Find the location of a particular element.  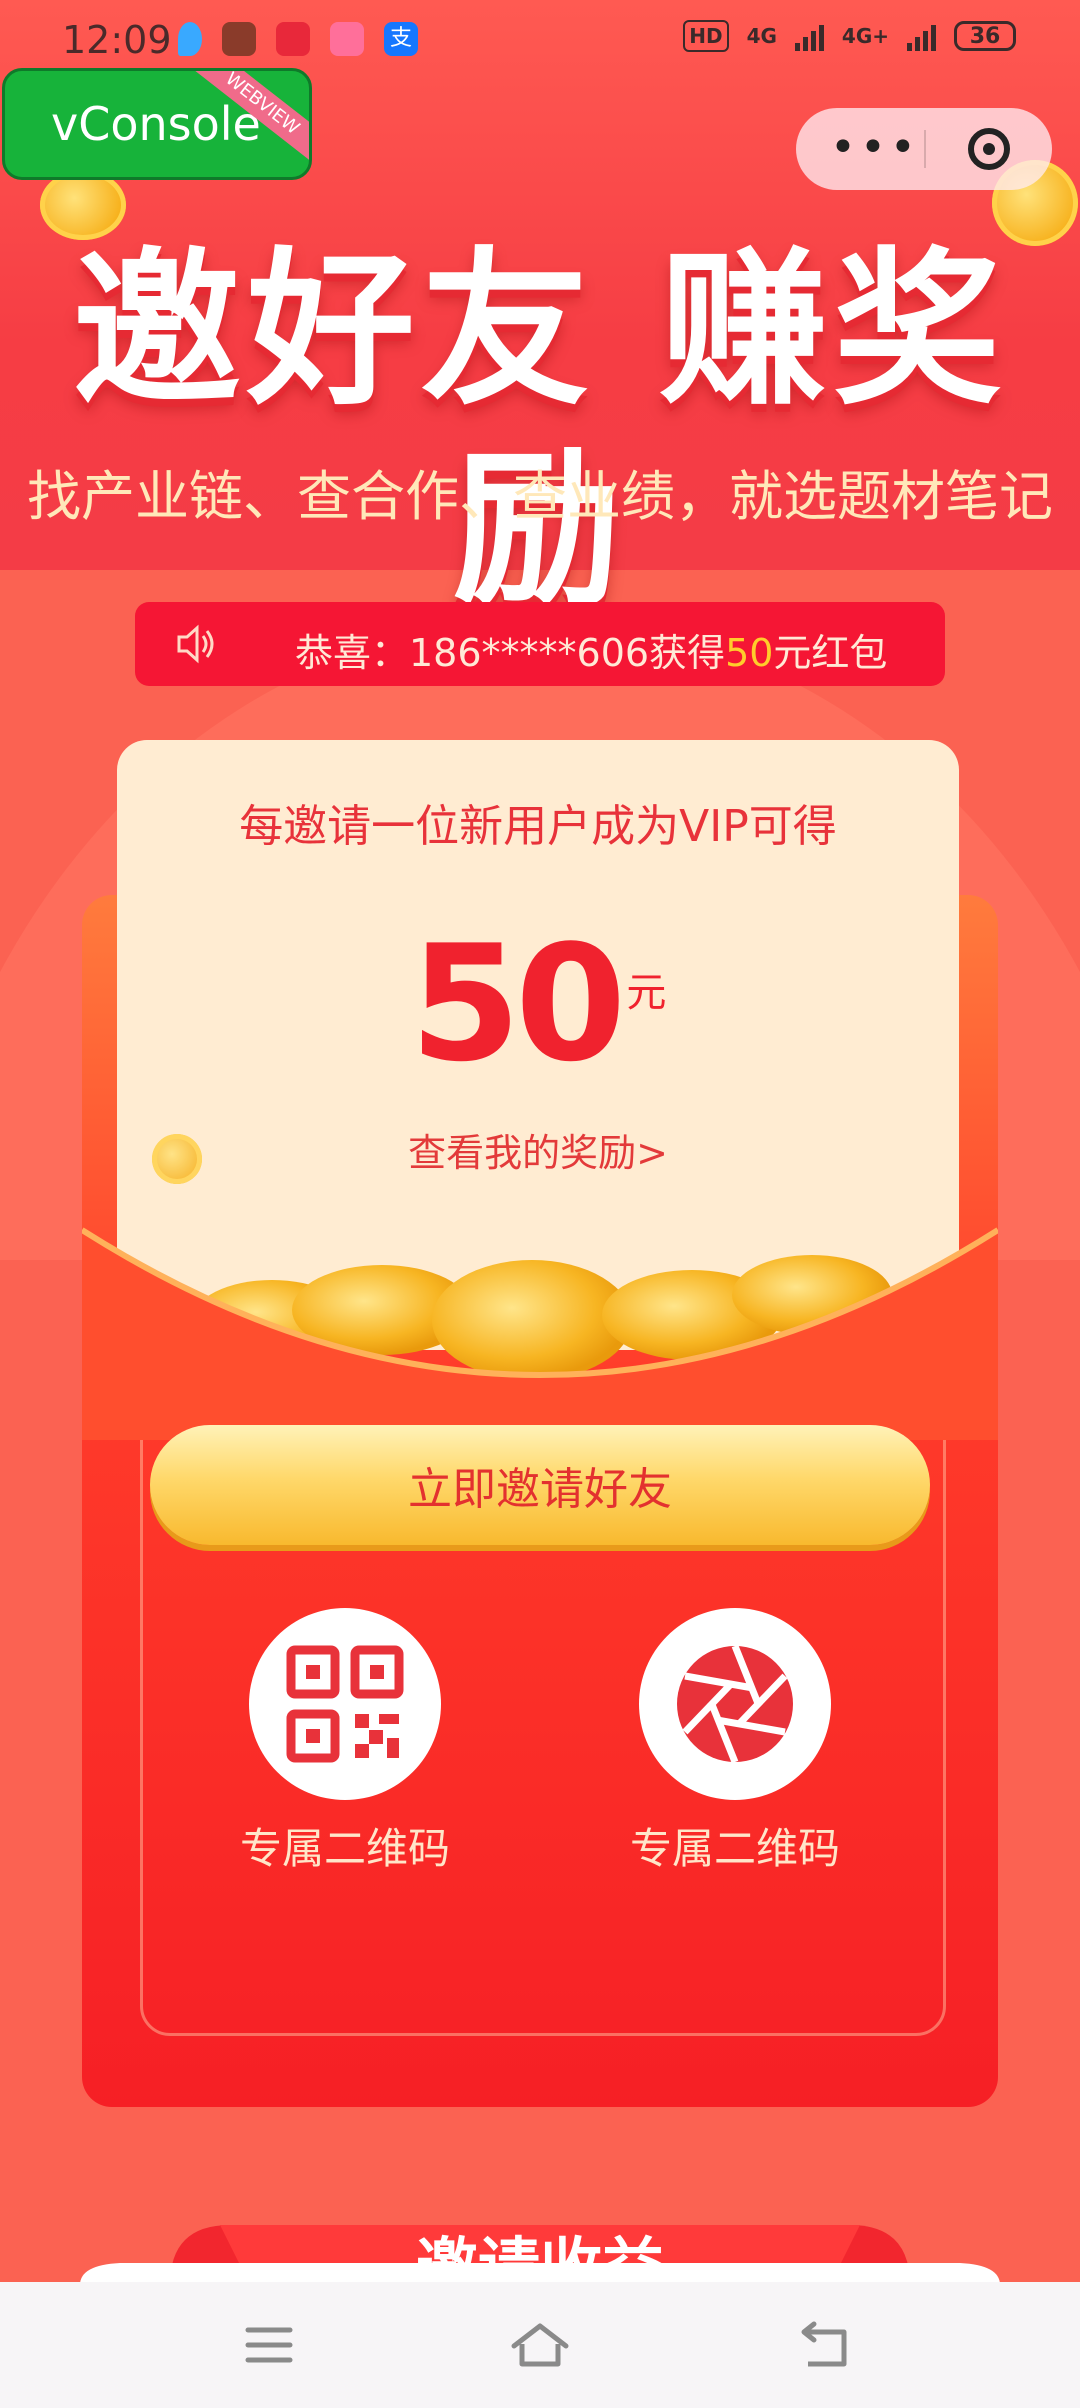

notice-amount: 50 is located at coordinates (749, 653).